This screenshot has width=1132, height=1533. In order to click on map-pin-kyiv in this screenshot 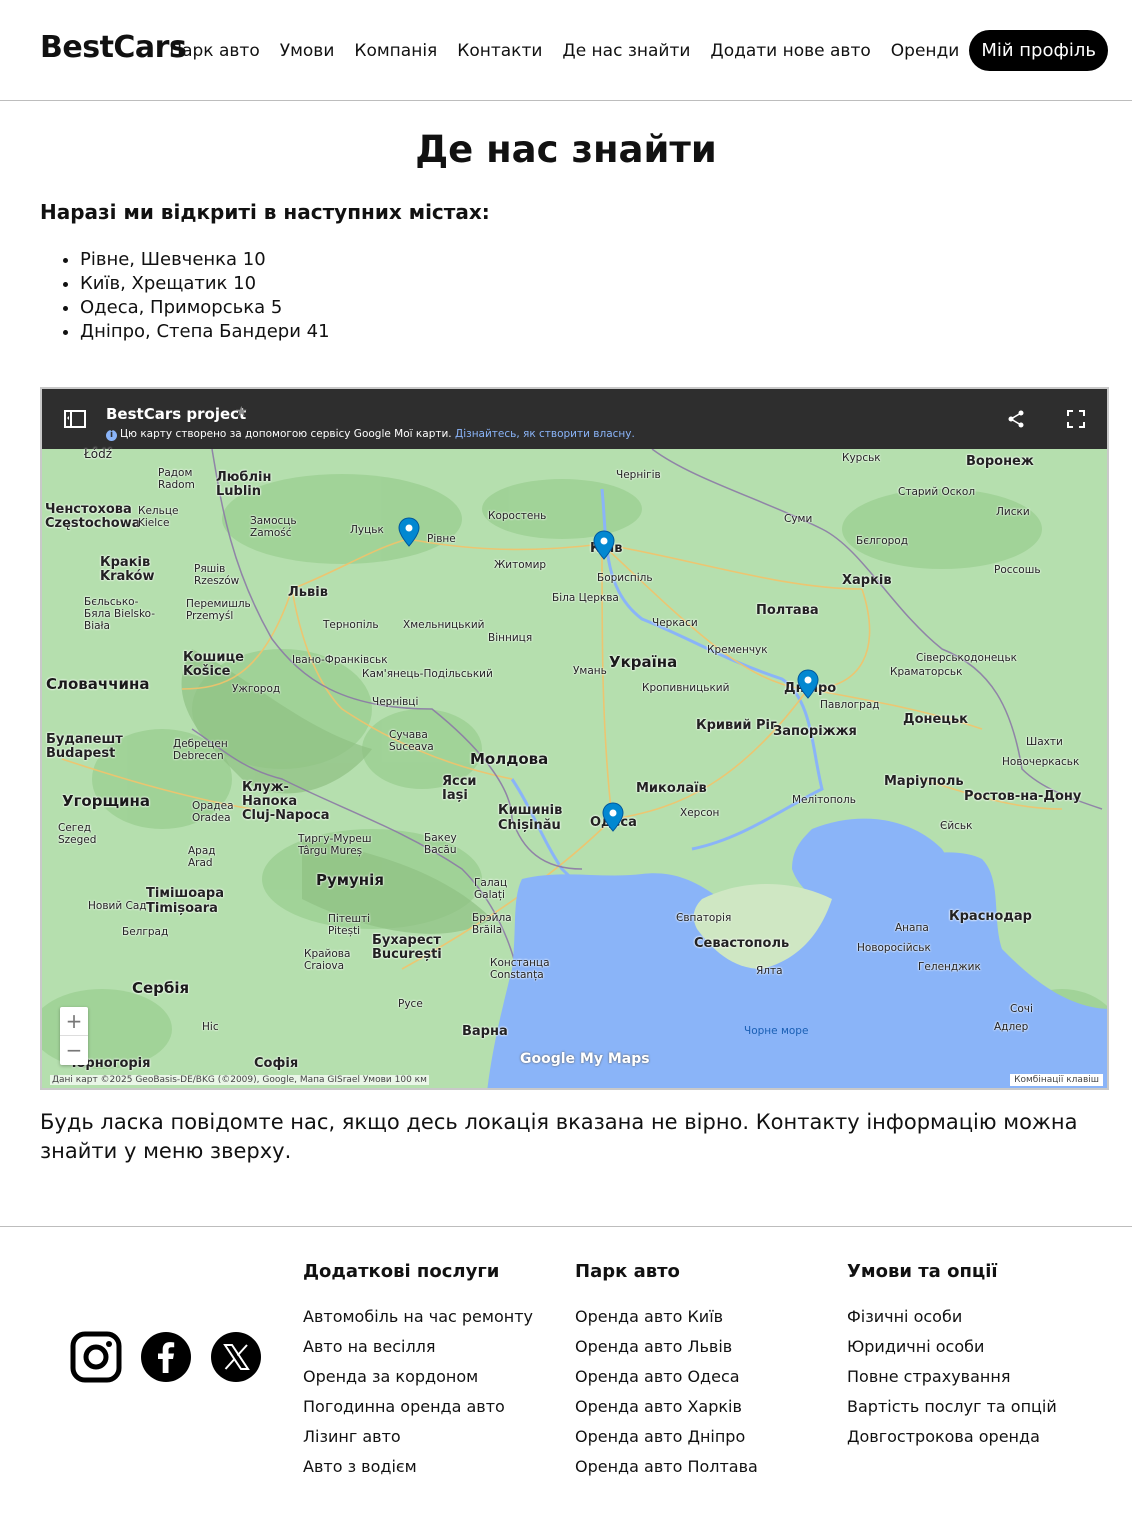, I will do `click(604, 545)`.